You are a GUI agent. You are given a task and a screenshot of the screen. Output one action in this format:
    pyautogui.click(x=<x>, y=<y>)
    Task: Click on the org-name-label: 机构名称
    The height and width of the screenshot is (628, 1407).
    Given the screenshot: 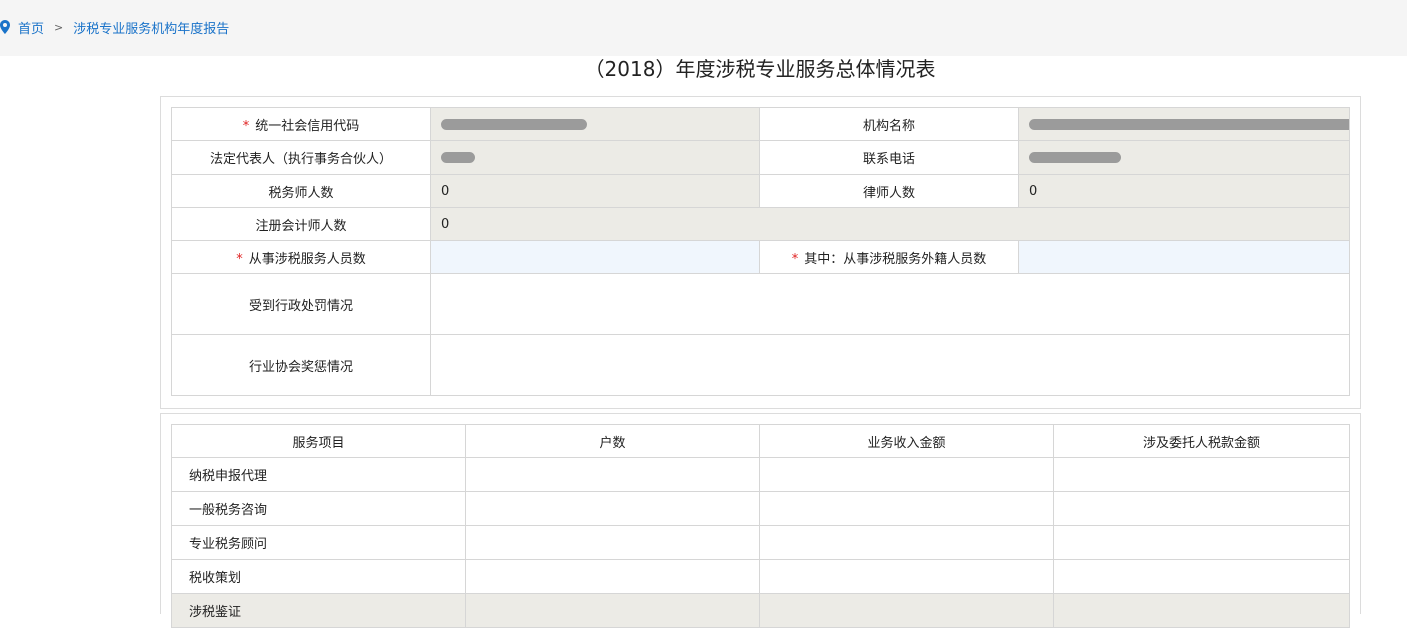 What is the action you would take?
    pyautogui.click(x=889, y=124)
    